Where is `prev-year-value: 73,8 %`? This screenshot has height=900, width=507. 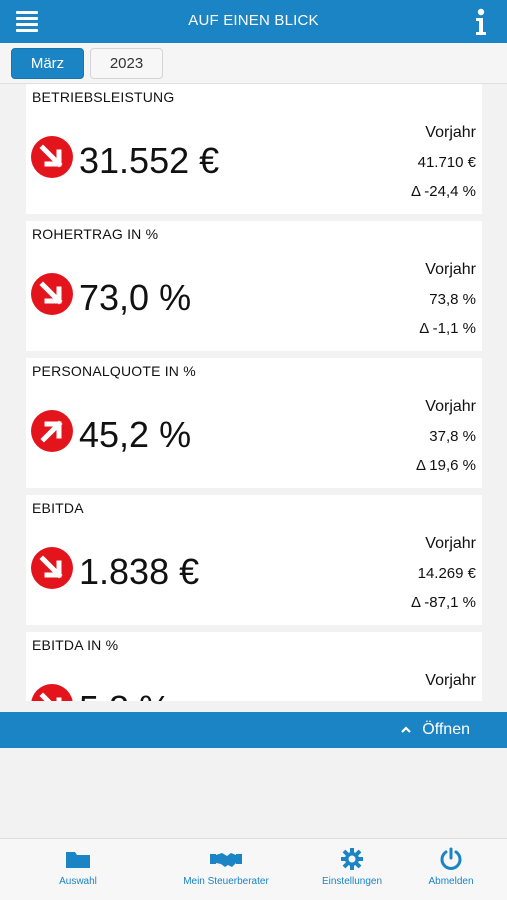
prev-year-value: 73,8 % is located at coordinates (452, 299).